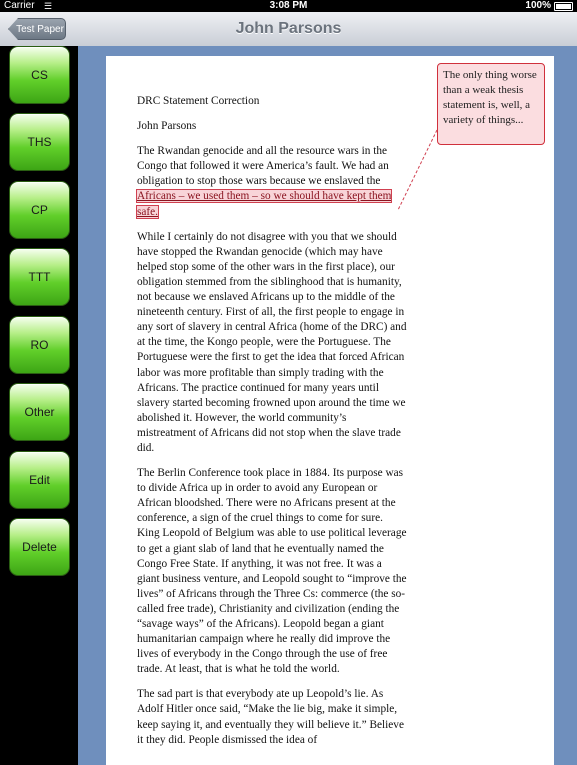 The height and width of the screenshot is (765, 577). Describe the element at coordinates (39, 345) in the screenshot. I see `ro-button: RO` at that location.